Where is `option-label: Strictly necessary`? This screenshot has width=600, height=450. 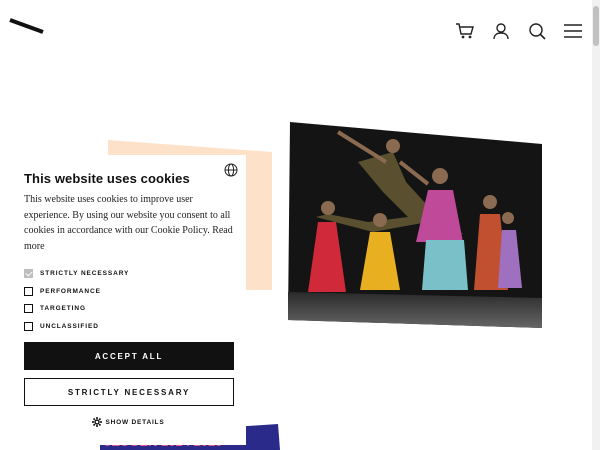
option-label: Strictly necessary is located at coordinates (85, 274).